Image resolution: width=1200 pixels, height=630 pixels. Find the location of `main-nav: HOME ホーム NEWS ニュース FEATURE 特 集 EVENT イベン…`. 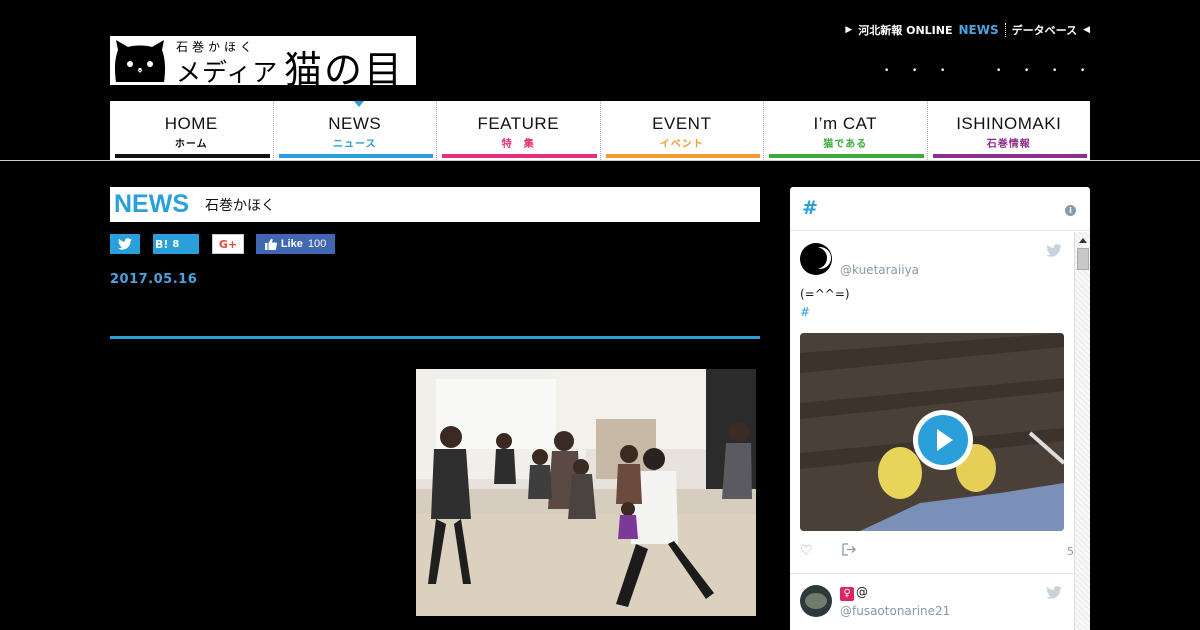

main-nav: HOME ホーム NEWS ニュース FEATURE 特 集 EVENT イベン… is located at coordinates (600, 130).